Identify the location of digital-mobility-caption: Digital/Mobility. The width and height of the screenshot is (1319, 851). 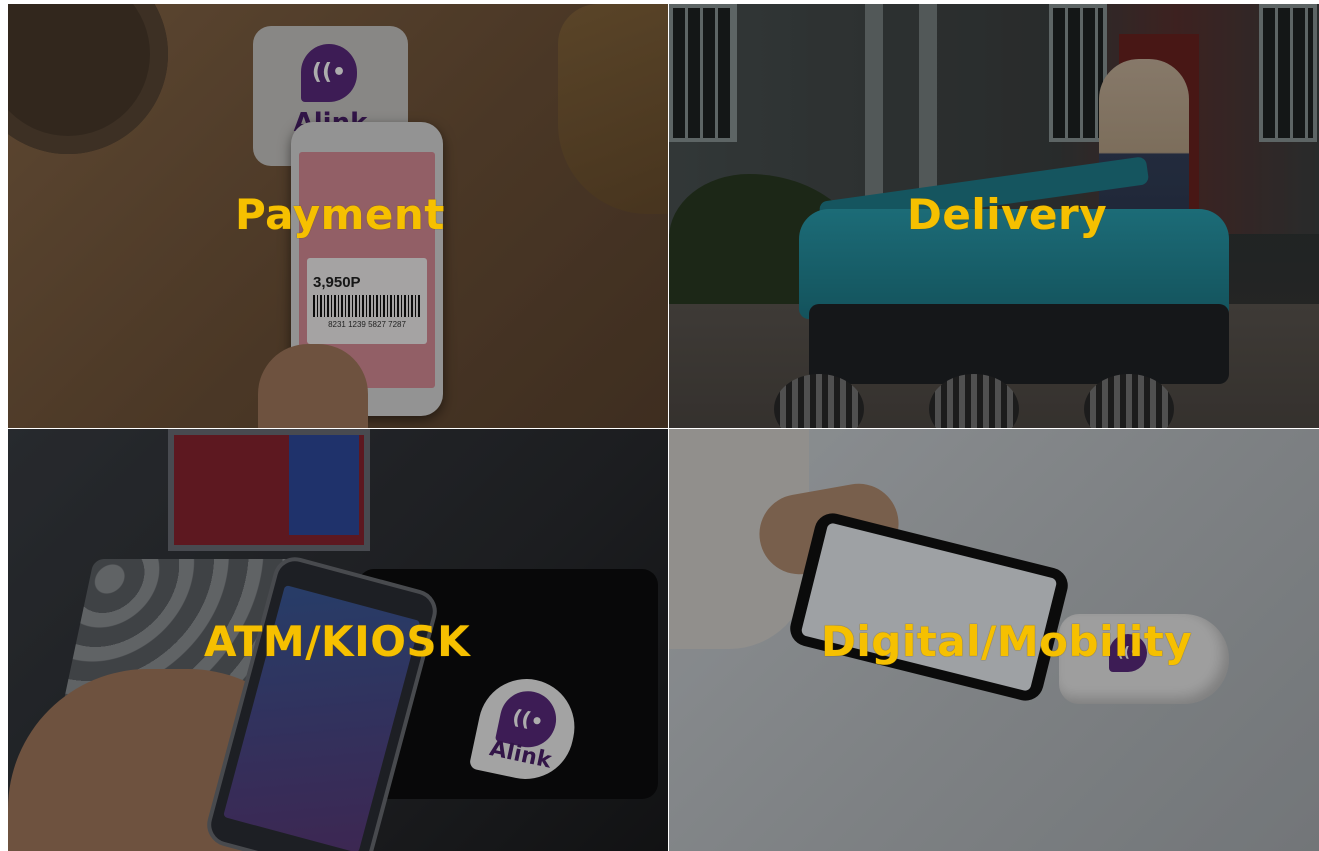
(1007, 641).